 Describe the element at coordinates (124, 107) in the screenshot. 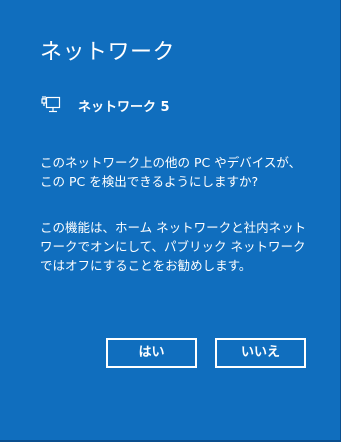

I see `network-name: ネットワーク 5` at that location.